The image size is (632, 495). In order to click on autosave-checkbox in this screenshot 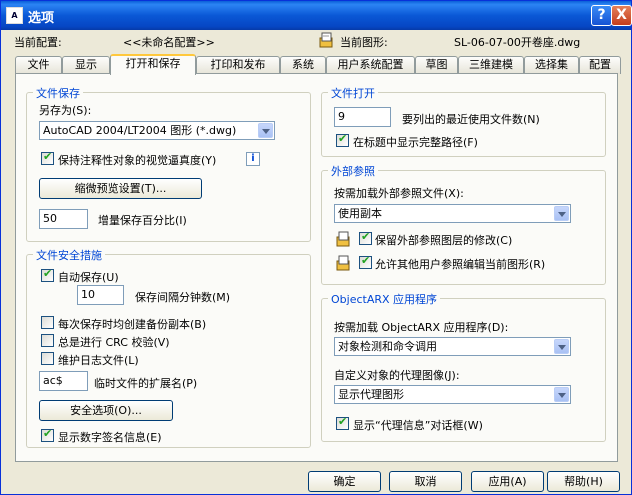, I will do `click(47, 274)`.